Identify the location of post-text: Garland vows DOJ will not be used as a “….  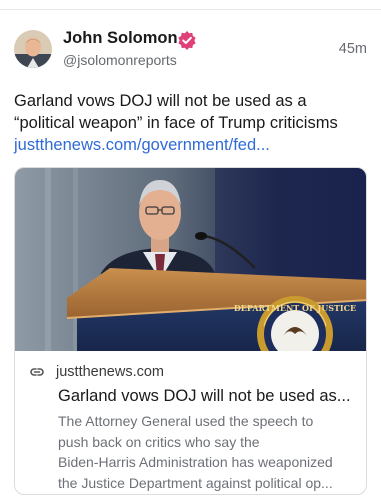
(192, 123).